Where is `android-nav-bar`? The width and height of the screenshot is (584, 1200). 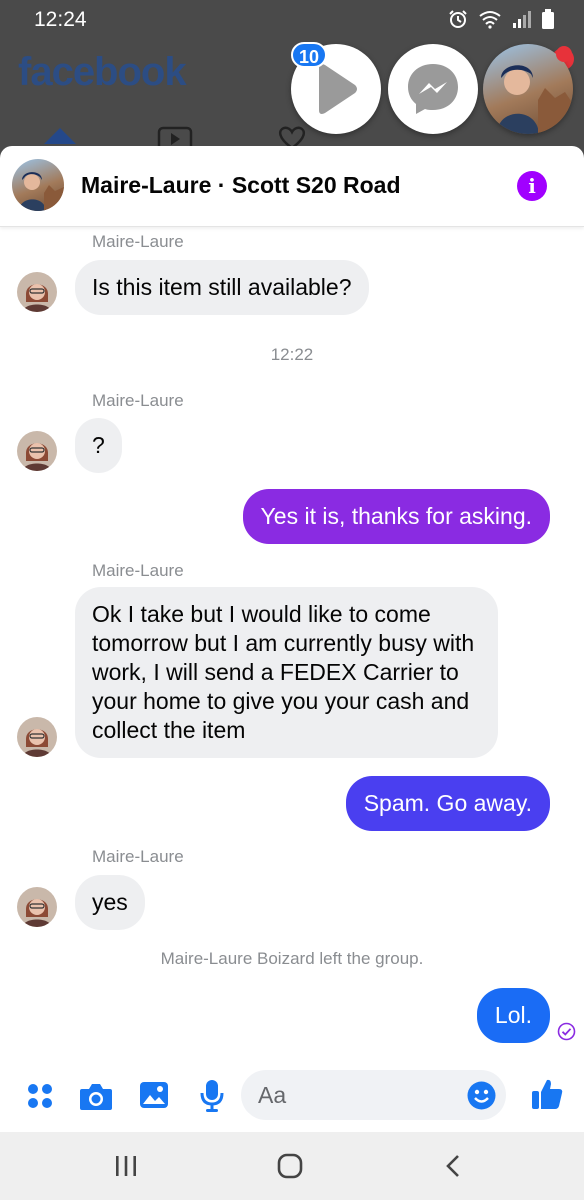 android-nav-bar is located at coordinates (292, 1166).